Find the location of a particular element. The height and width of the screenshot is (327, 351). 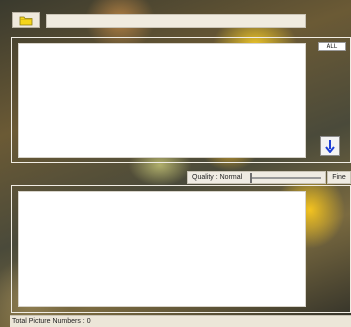

open-folder-button is located at coordinates (26, 20).